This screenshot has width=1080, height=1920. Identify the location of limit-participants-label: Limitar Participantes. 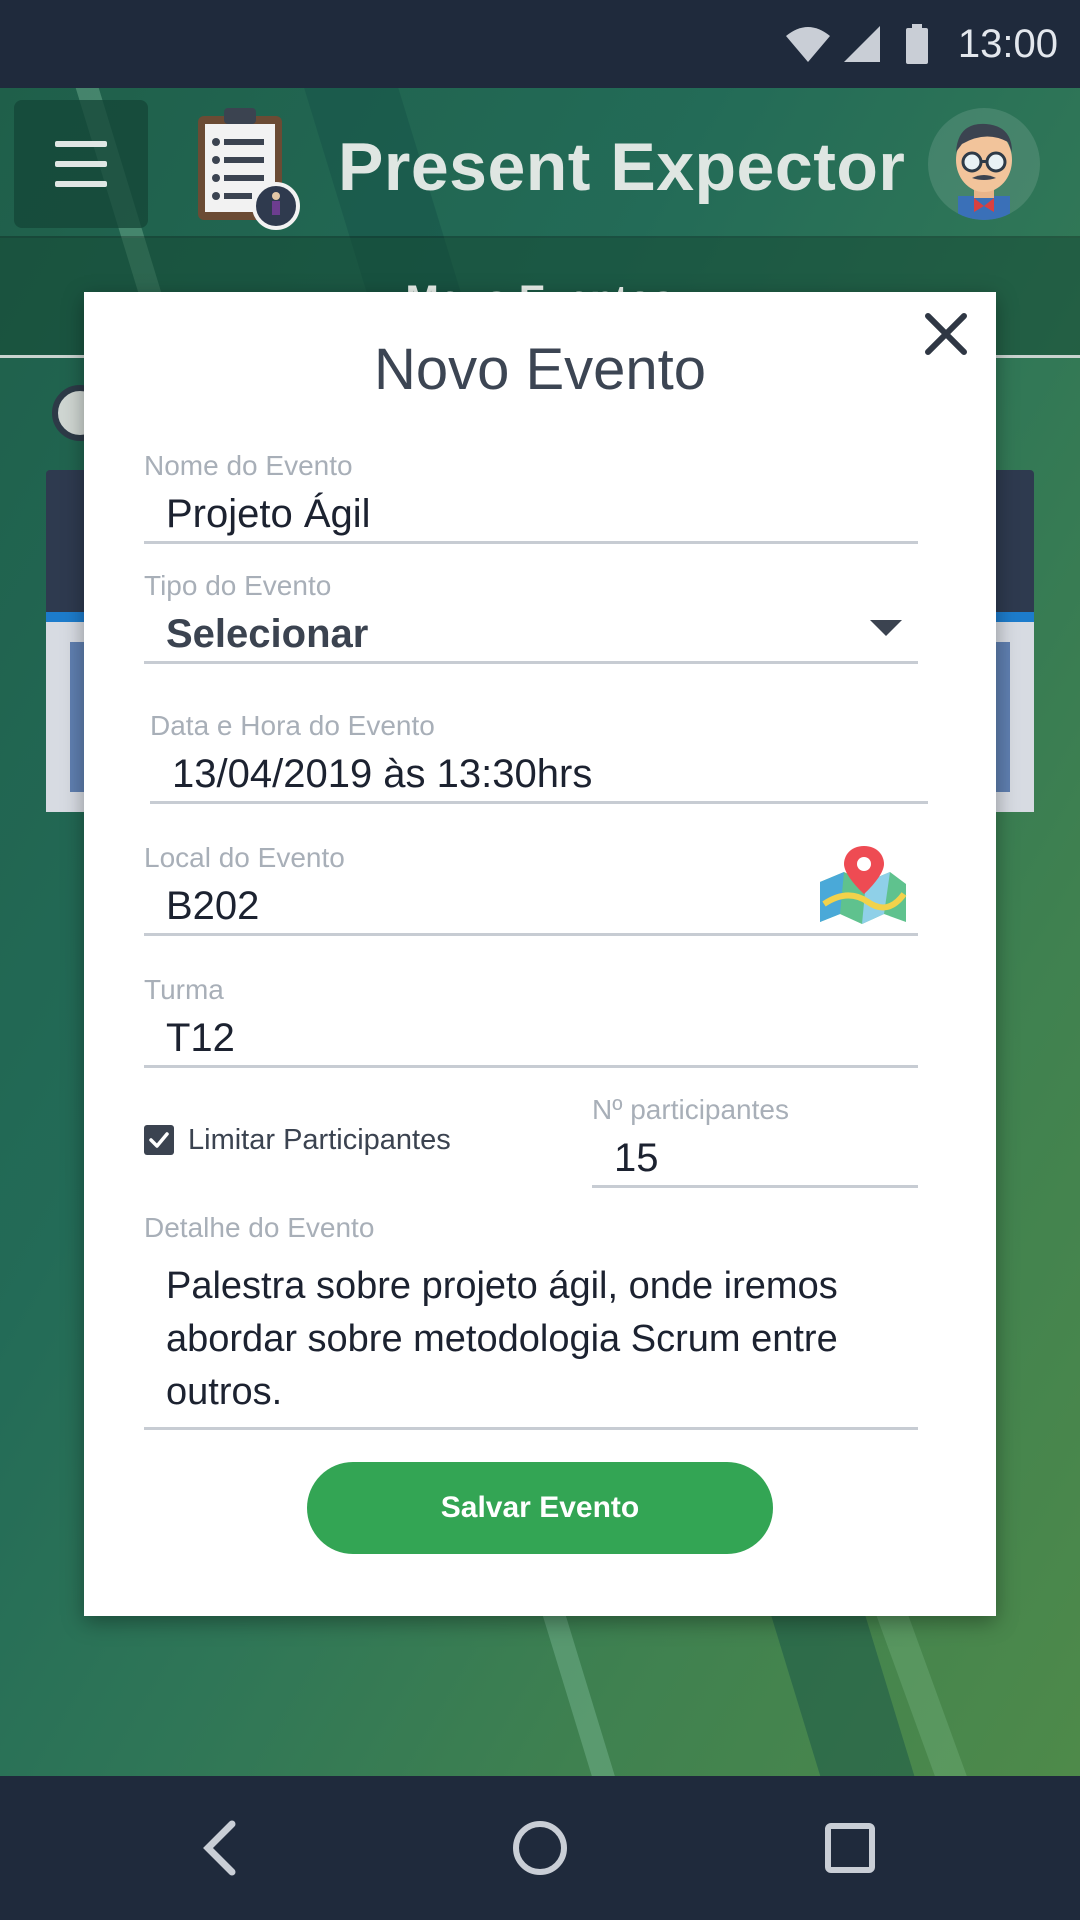
(319, 1140).